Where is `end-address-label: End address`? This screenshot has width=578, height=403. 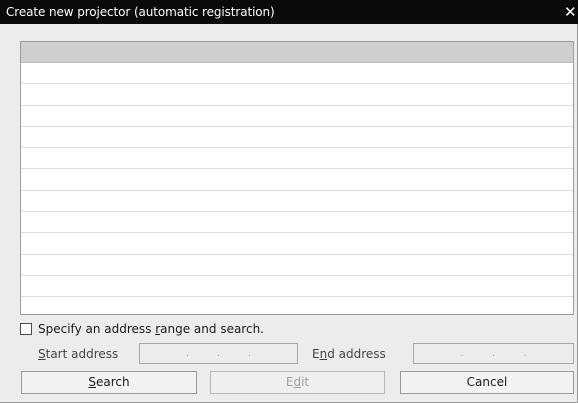
end-address-label: End address is located at coordinates (349, 354).